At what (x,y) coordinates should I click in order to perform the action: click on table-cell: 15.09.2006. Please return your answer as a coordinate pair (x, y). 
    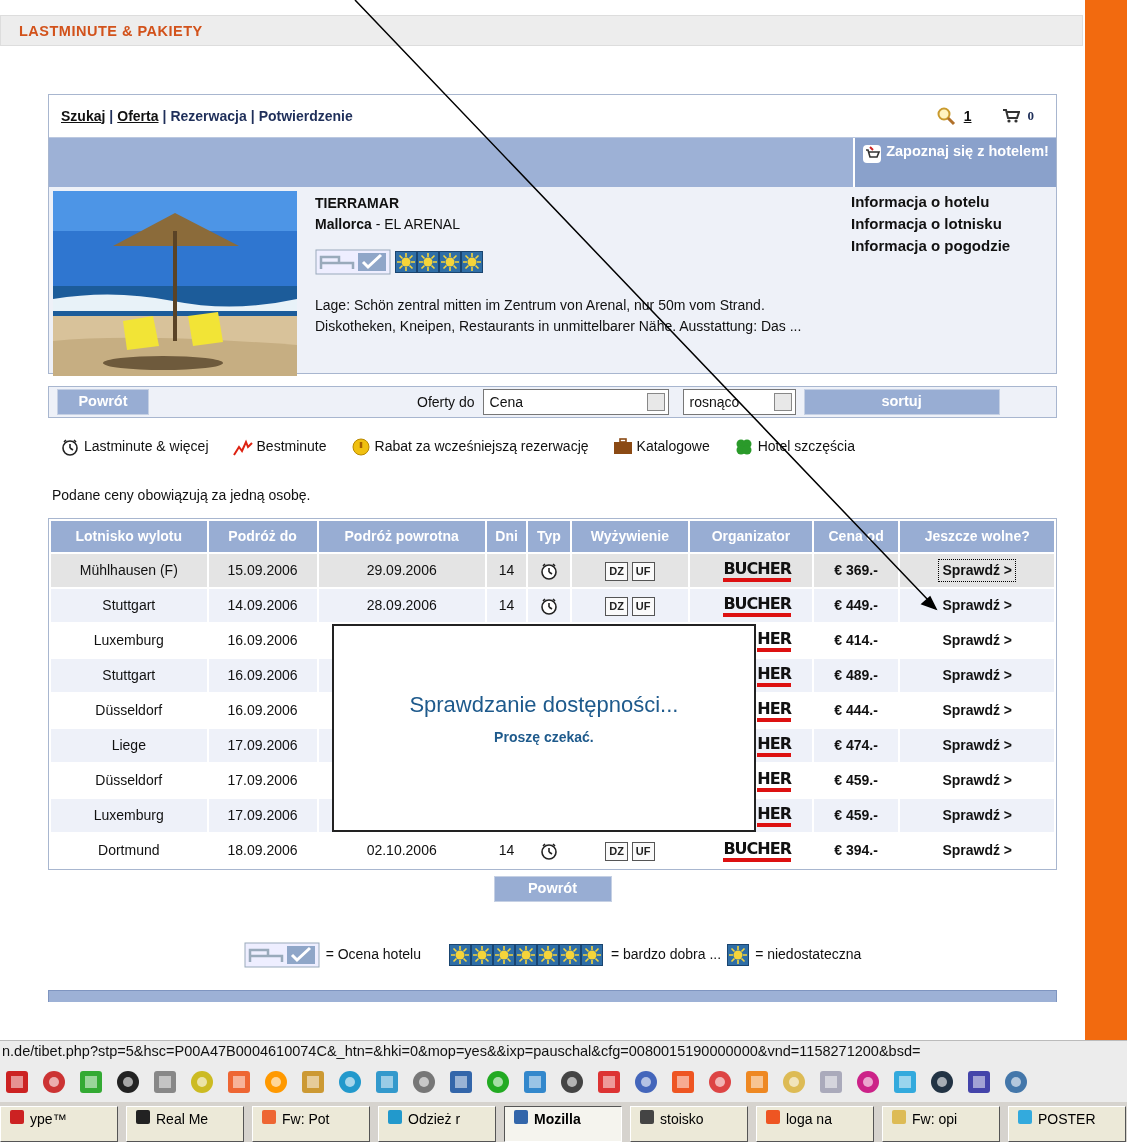
    Looking at the image, I should click on (262, 570).